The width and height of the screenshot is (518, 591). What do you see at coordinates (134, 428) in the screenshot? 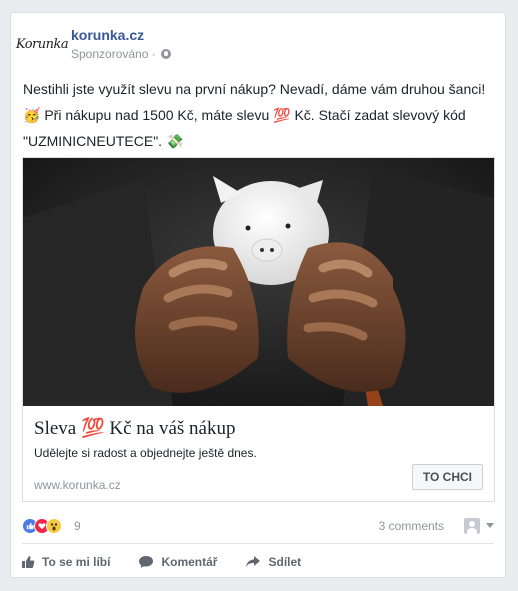
I see `ad-headline: Sleva 💯 Kč na váš nákup` at bounding box center [134, 428].